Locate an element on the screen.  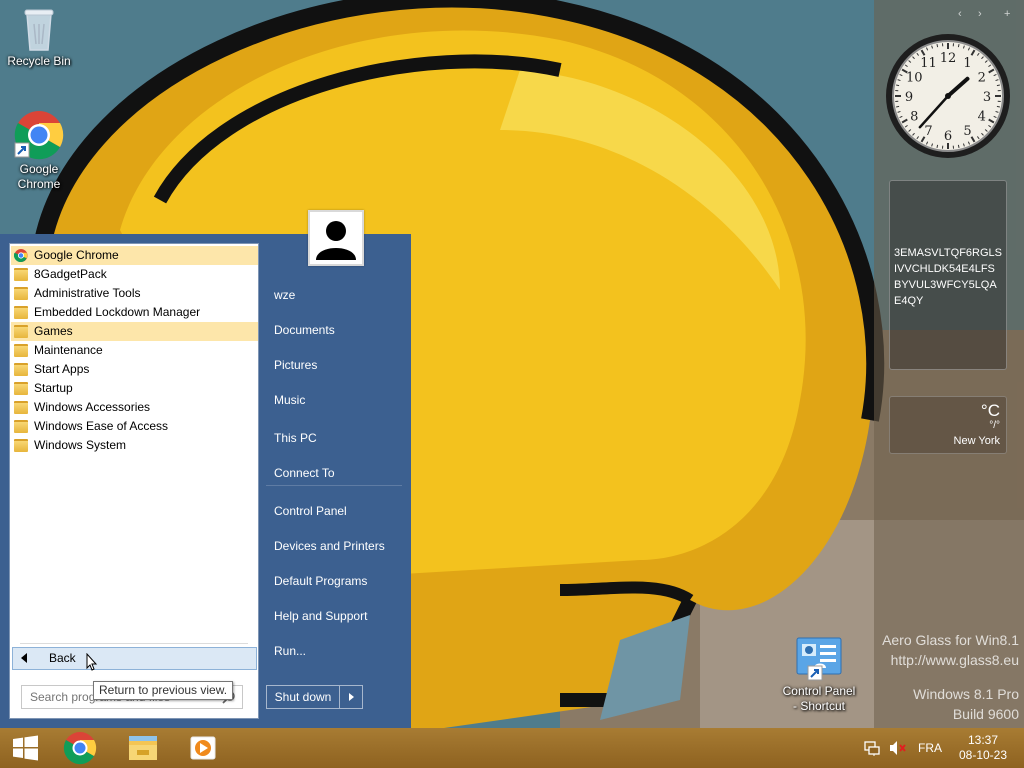
back-arrow-icon is located at coordinates (24, 658).